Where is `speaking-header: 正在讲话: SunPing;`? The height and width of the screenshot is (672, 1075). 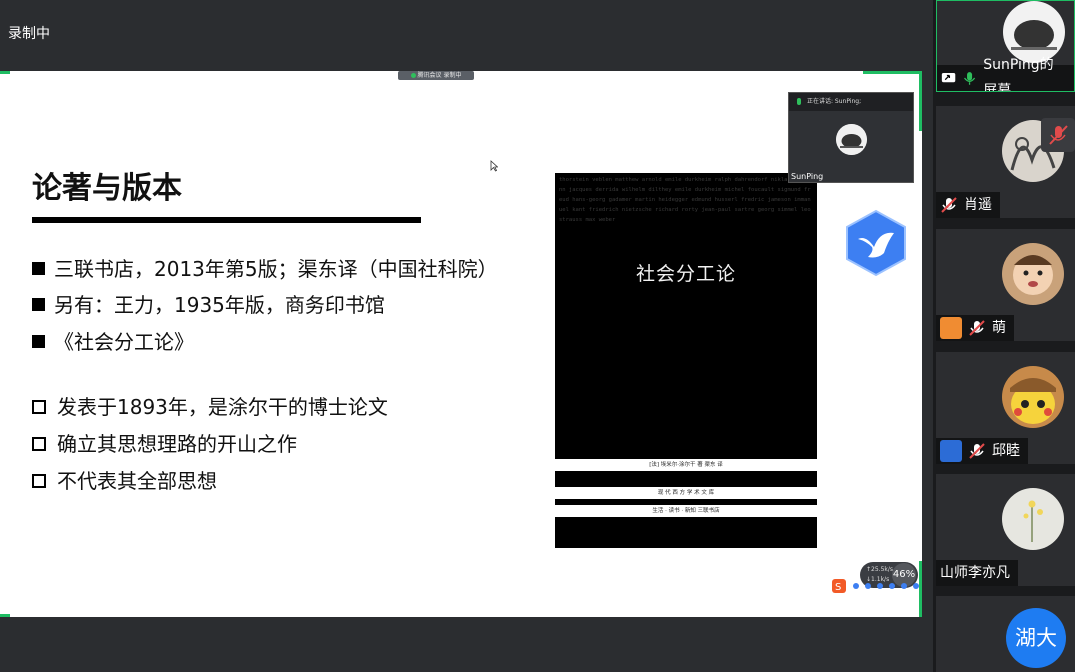
speaking-header: 正在讲话: SunPing; is located at coordinates (851, 102).